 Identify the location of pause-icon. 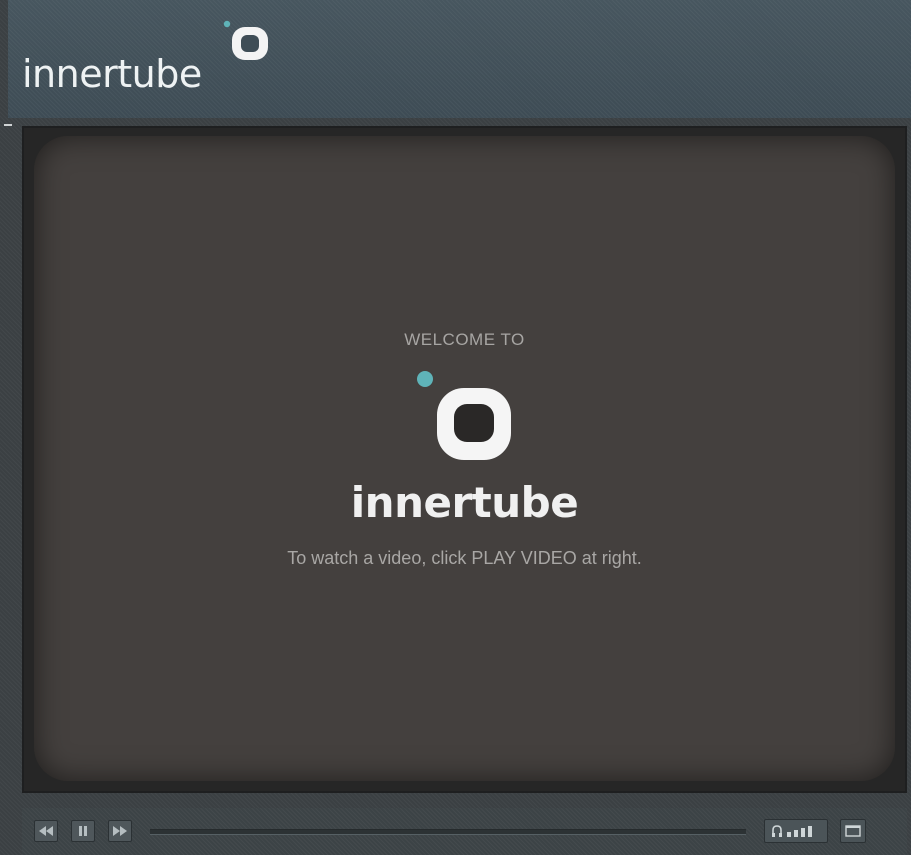
(83, 831).